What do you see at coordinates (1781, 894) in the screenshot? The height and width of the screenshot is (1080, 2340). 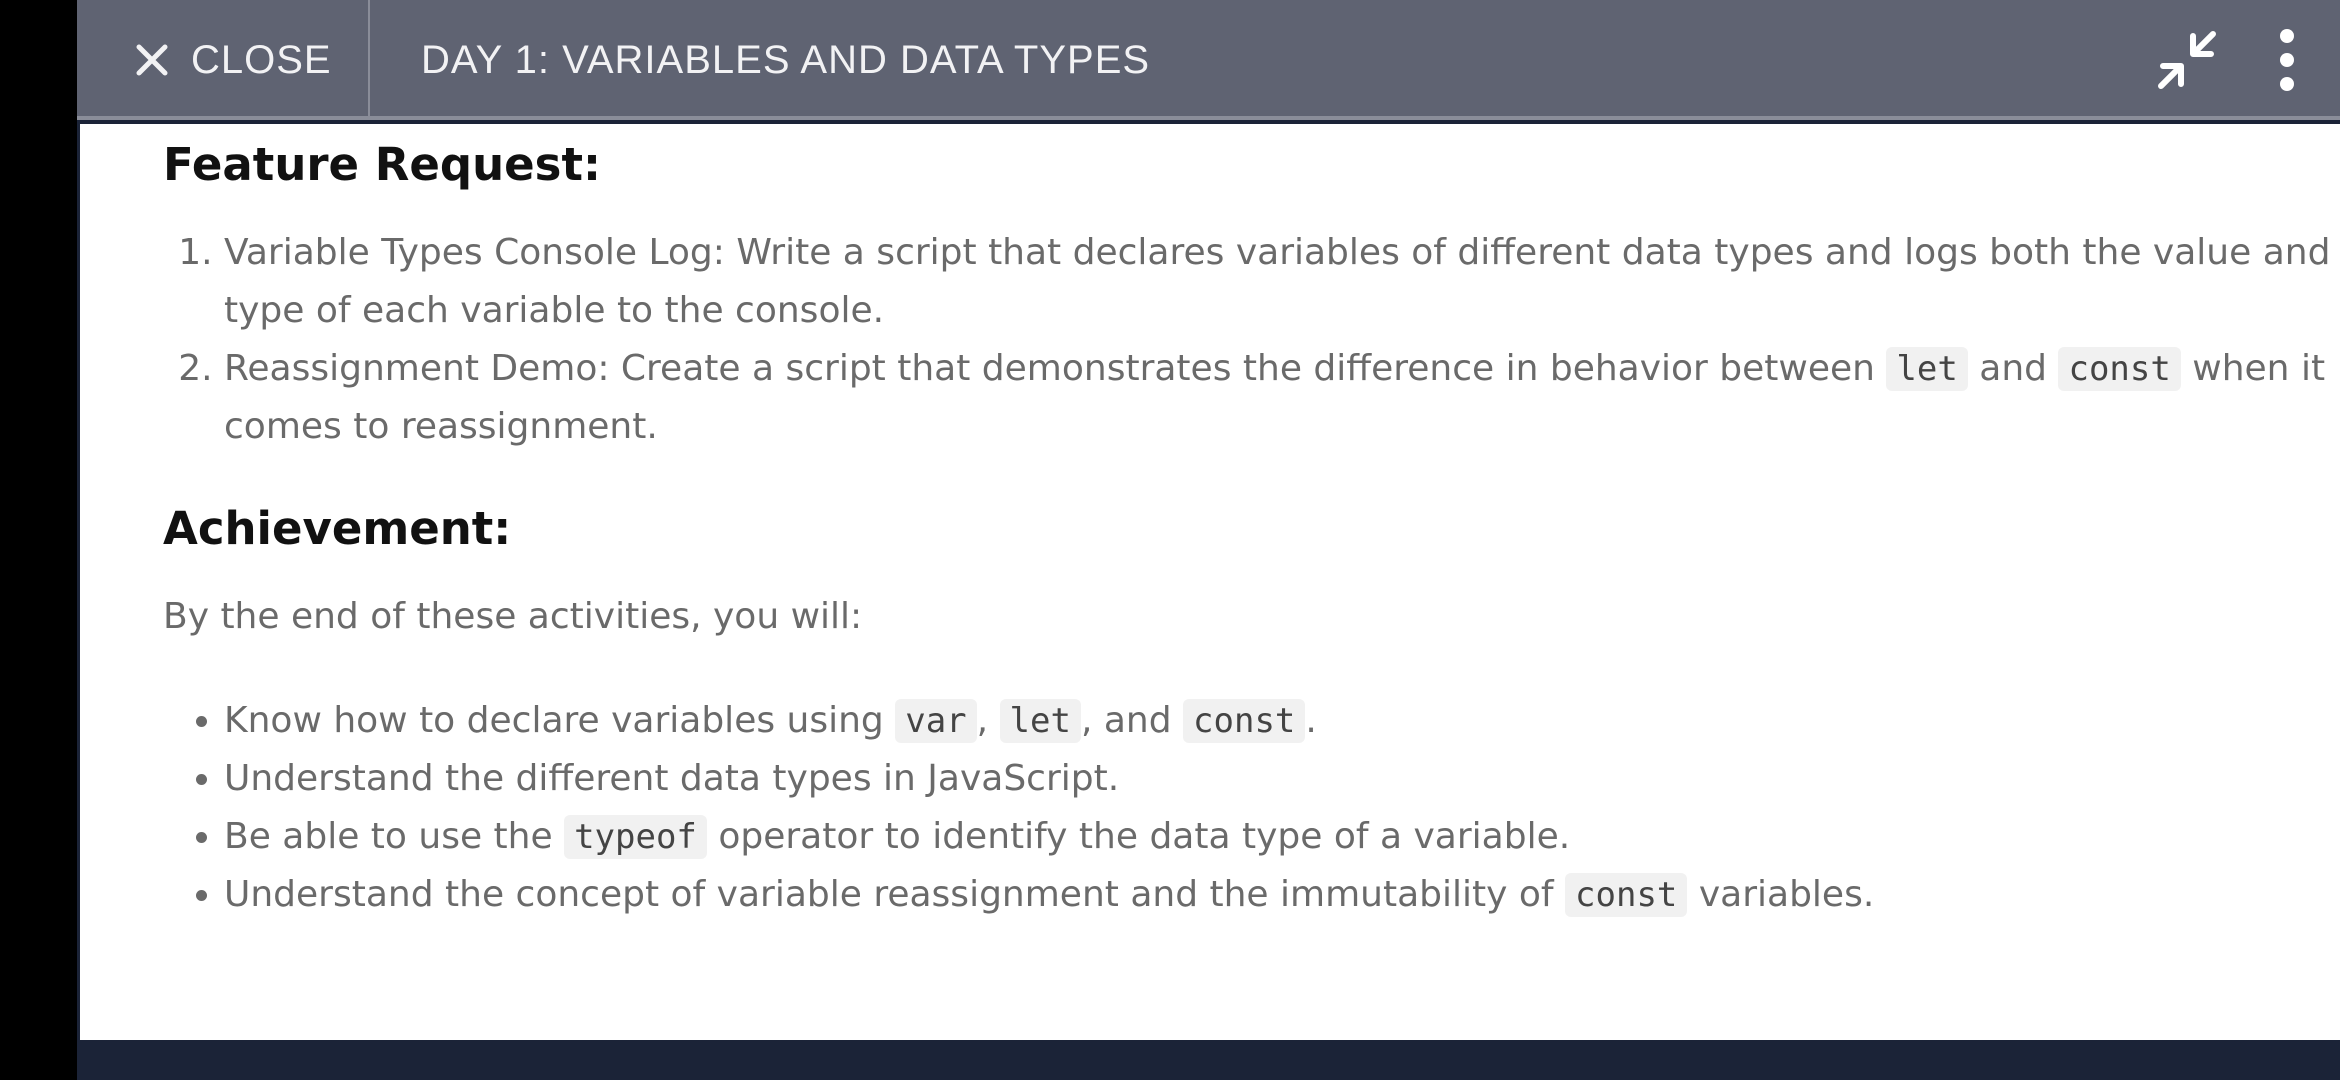 I see `achievement-text: variables.` at bounding box center [1781, 894].